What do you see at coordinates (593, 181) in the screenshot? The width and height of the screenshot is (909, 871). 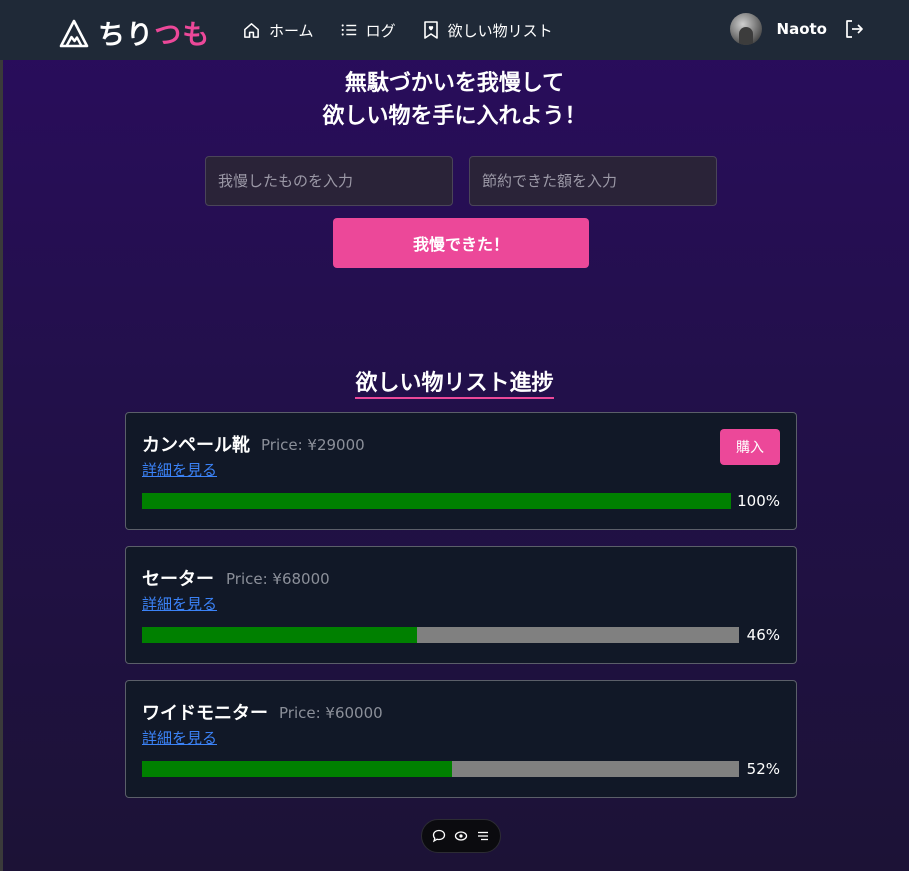 I see `amount-input` at bounding box center [593, 181].